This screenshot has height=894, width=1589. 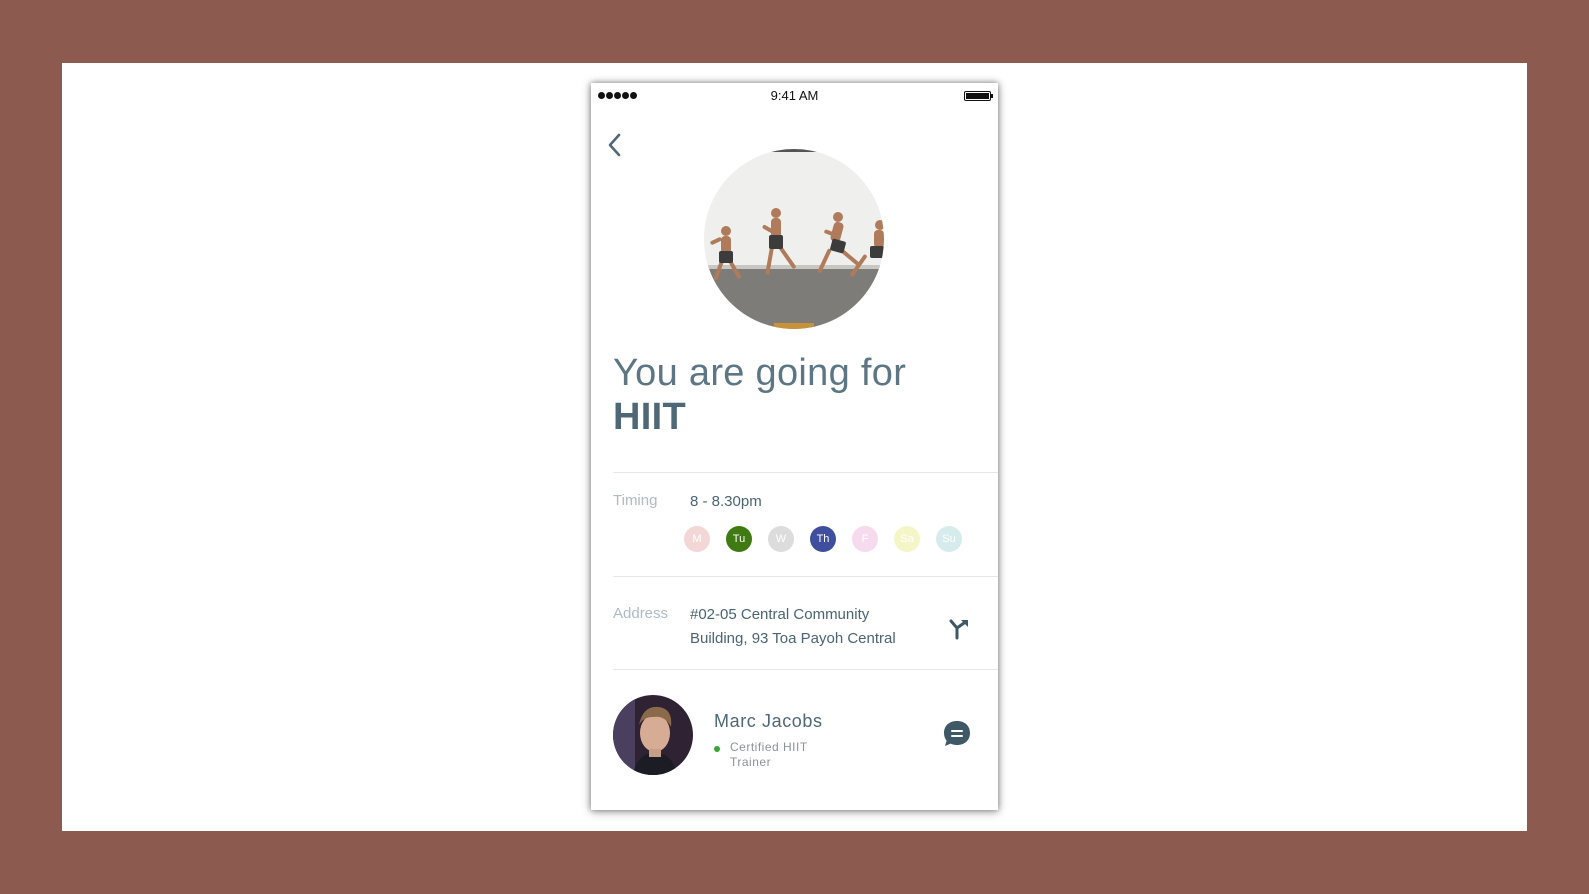 I want to click on back-button, so click(x=616, y=145).